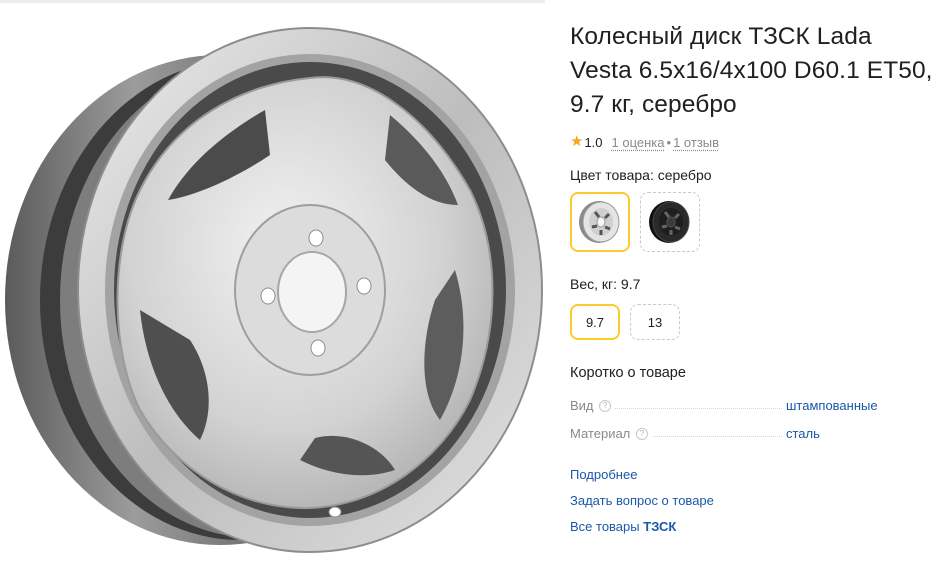 The image size is (952, 565). What do you see at coordinates (696, 142) in the screenshot?
I see `reviews-count-link: 1 отзыв` at bounding box center [696, 142].